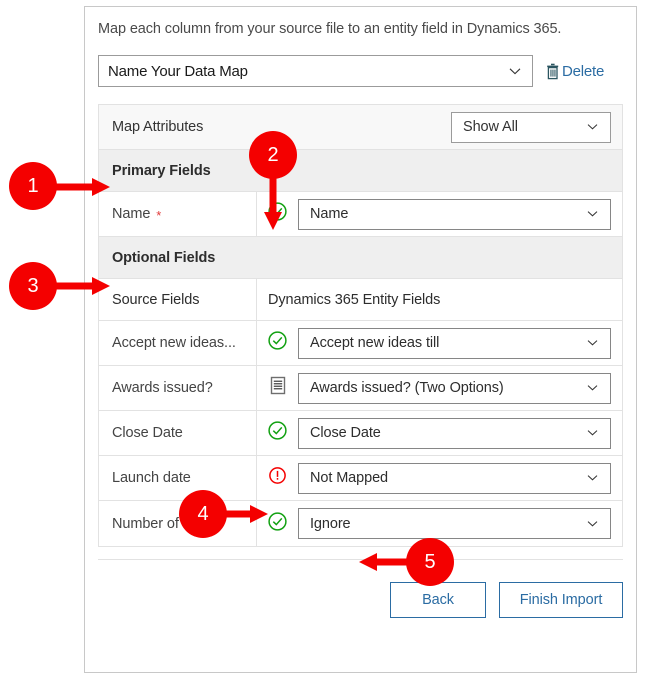 The height and width of the screenshot is (680, 645). I want to click on source-field-cell: Launch date, so click(178, 478).